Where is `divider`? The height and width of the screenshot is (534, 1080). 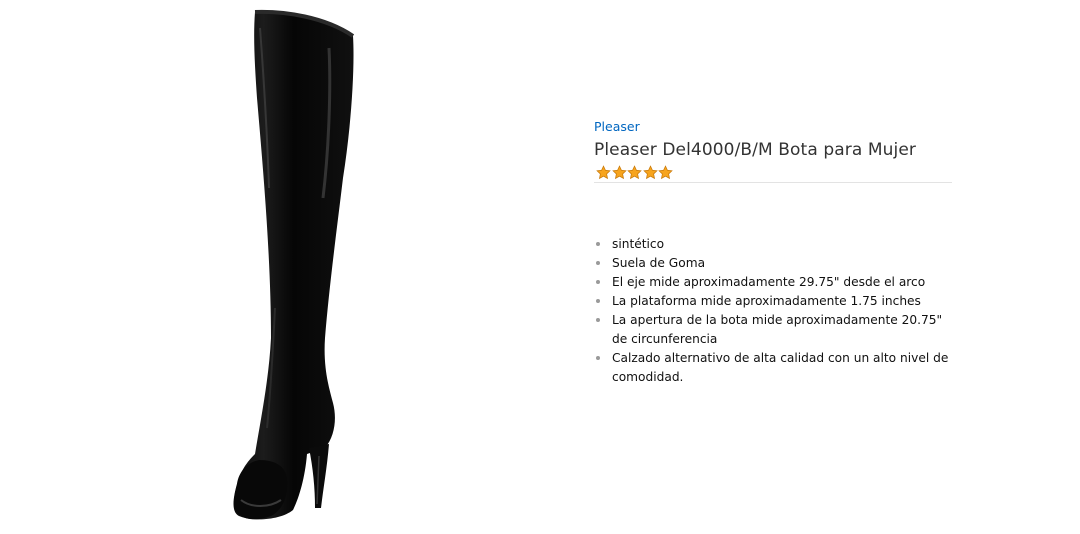
divider is located at coordinates (773, 182).